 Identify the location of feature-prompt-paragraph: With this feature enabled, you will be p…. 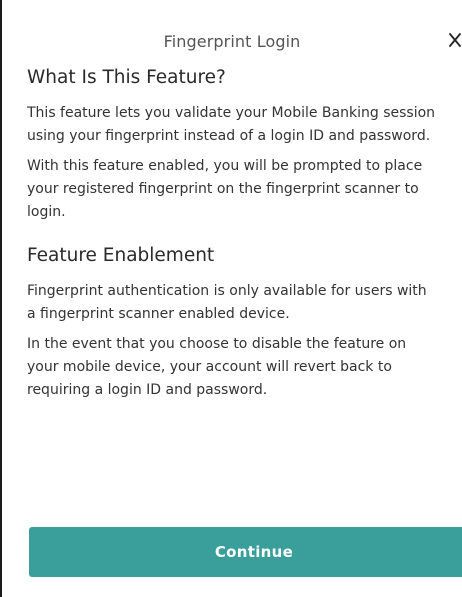
(225, 189).